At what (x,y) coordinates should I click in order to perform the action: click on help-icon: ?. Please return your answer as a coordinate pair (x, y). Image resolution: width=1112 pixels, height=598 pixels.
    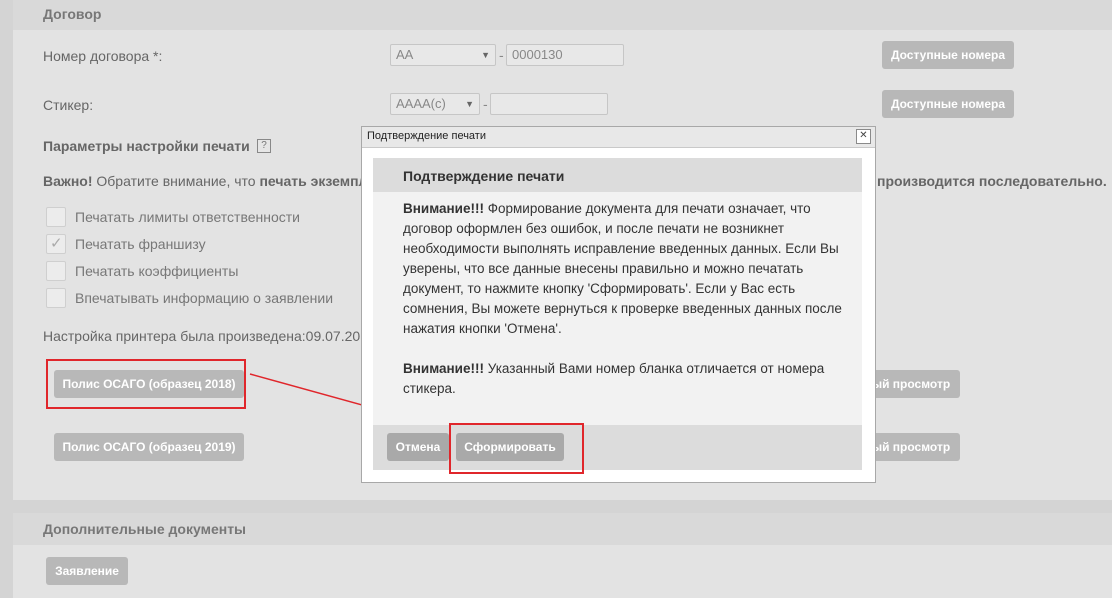
    Looking at the image, I should click on (264, 146).